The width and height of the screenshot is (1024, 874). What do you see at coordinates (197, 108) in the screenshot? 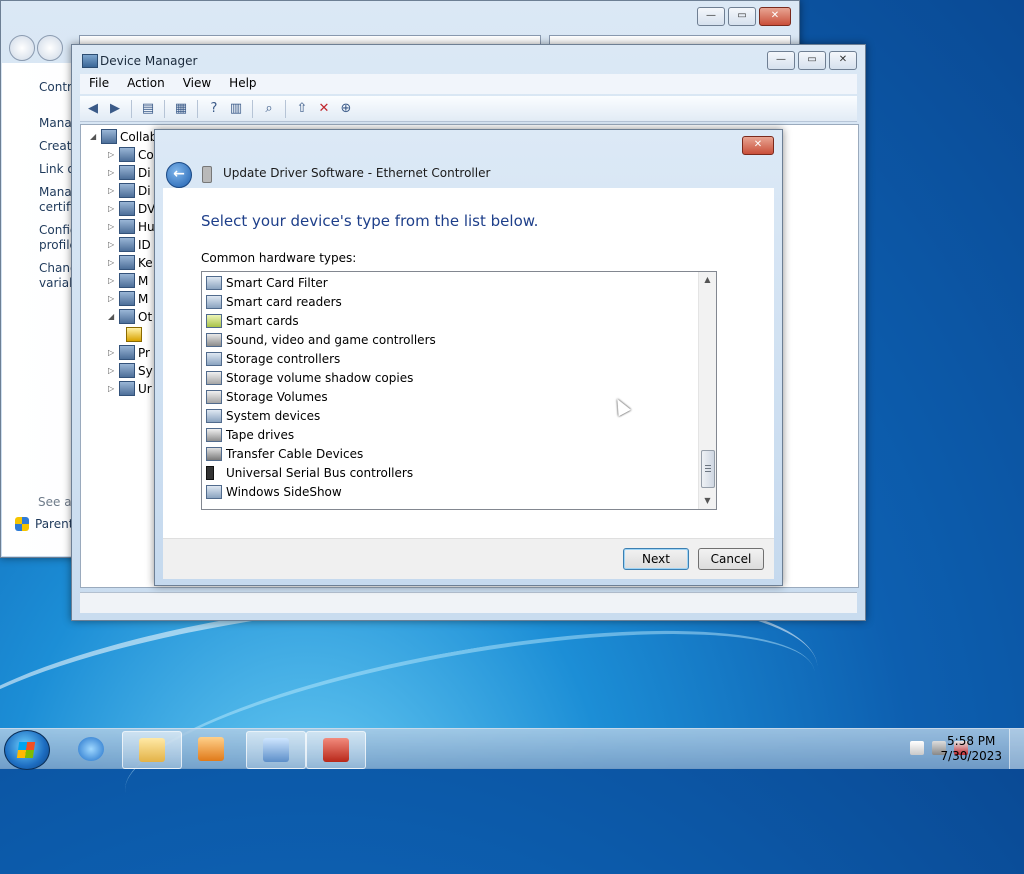
I see `toolbar-separator` at bounding box center [197, 108].